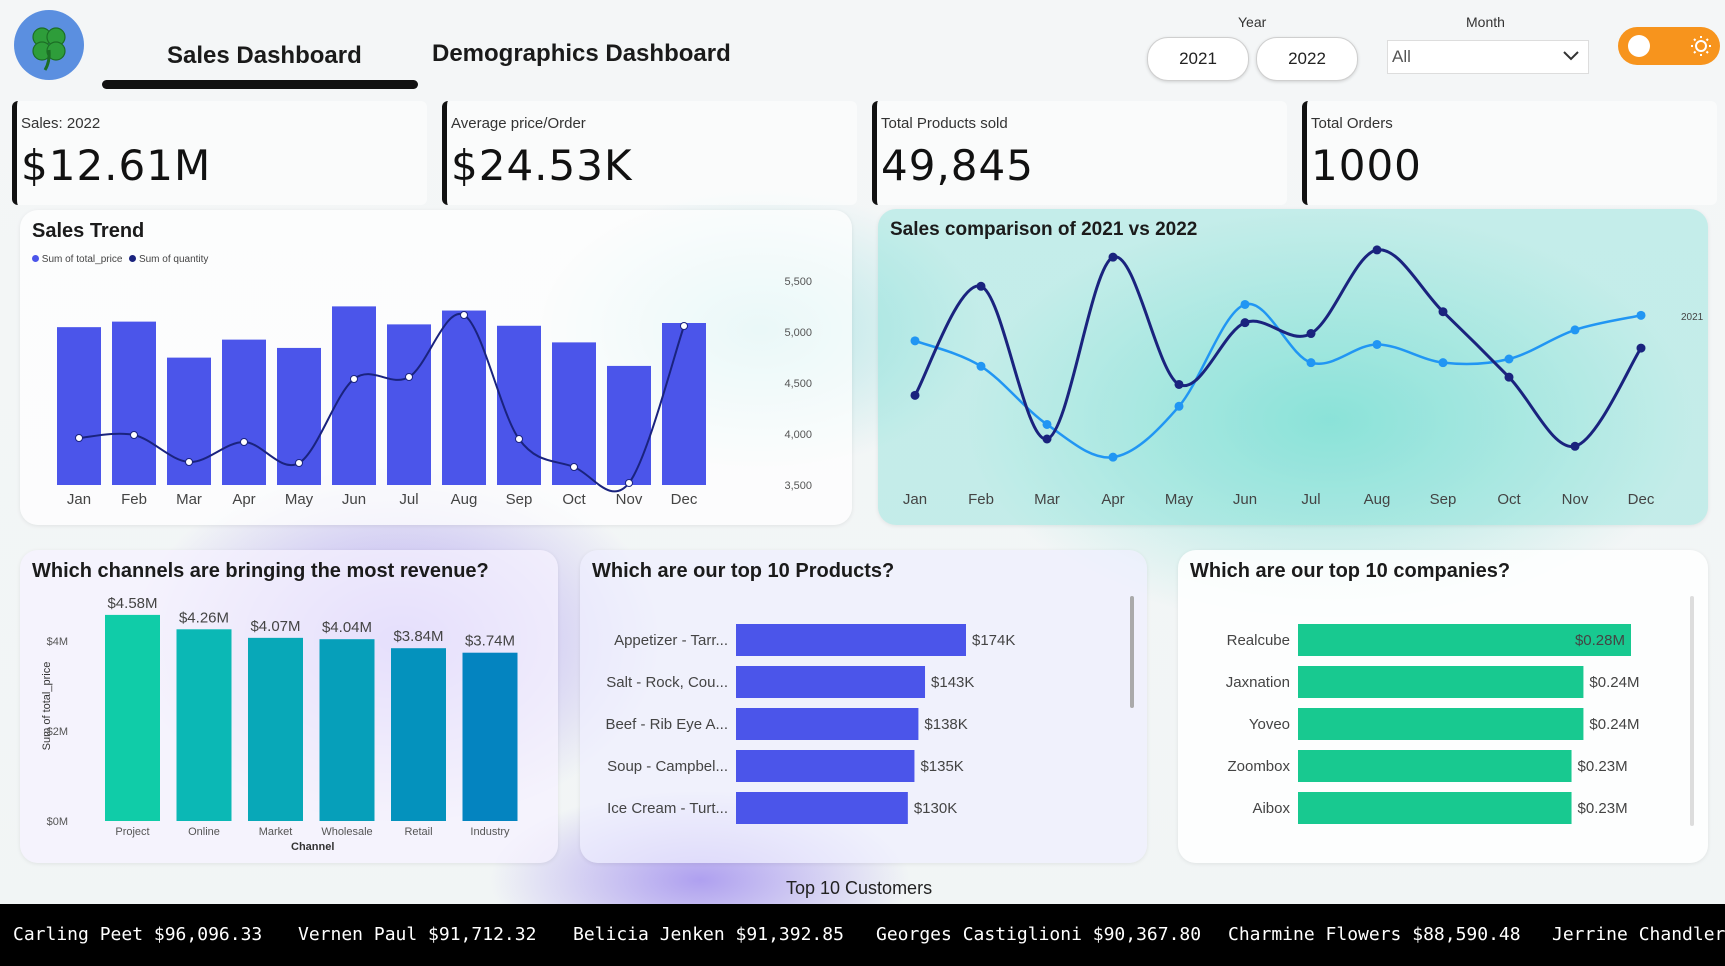  What do you see at coordinates (243, 499) in the screenshot?
I see `x-tick-label: Apr` at bounding box center [243, 499].